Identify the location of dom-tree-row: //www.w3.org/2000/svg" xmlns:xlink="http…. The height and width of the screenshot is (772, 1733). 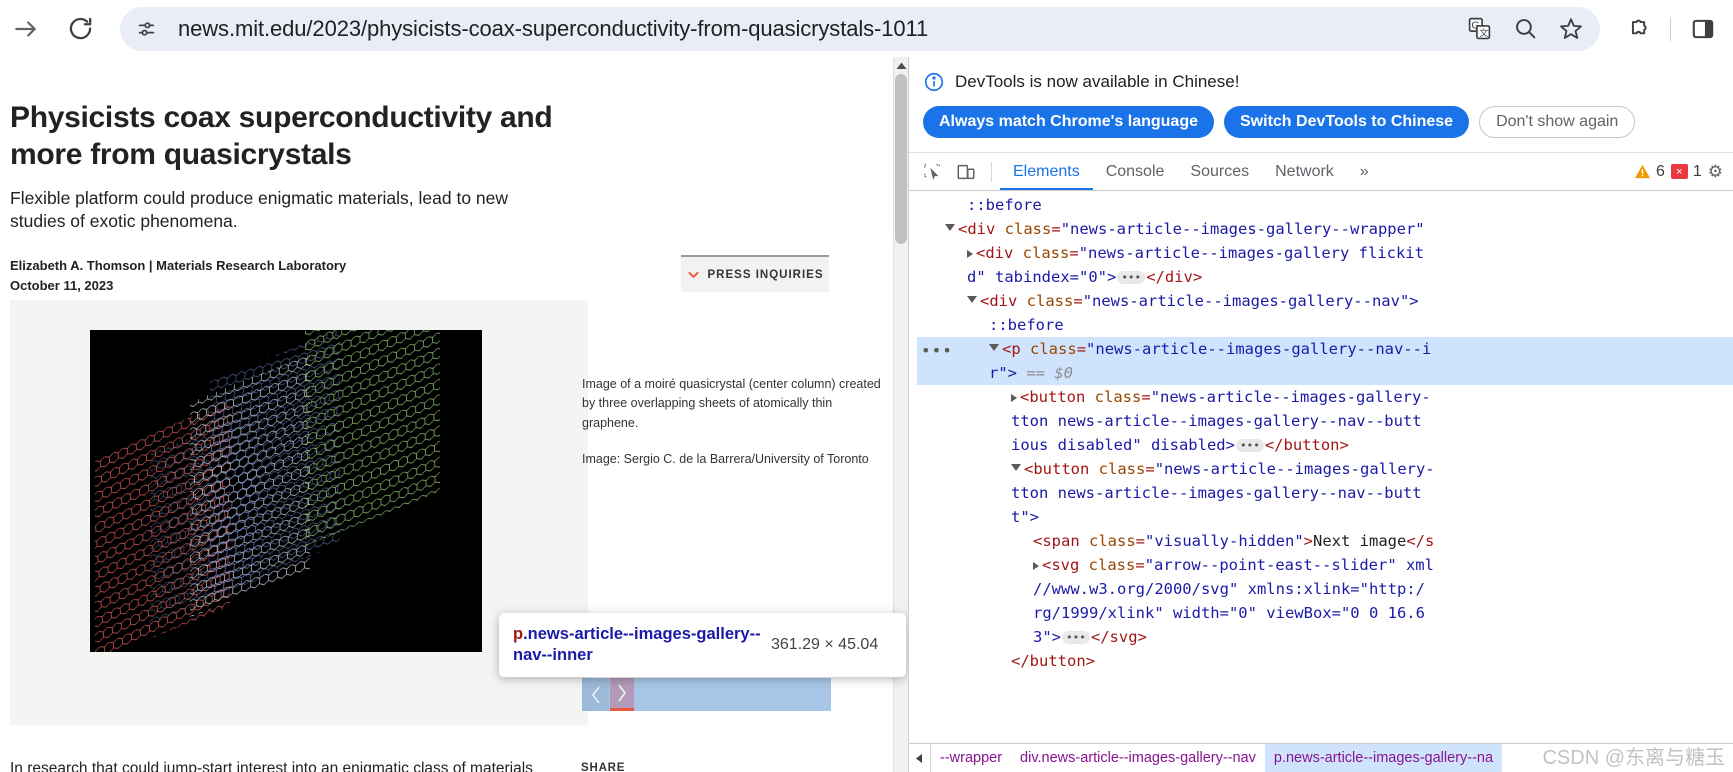
(1325, 589).